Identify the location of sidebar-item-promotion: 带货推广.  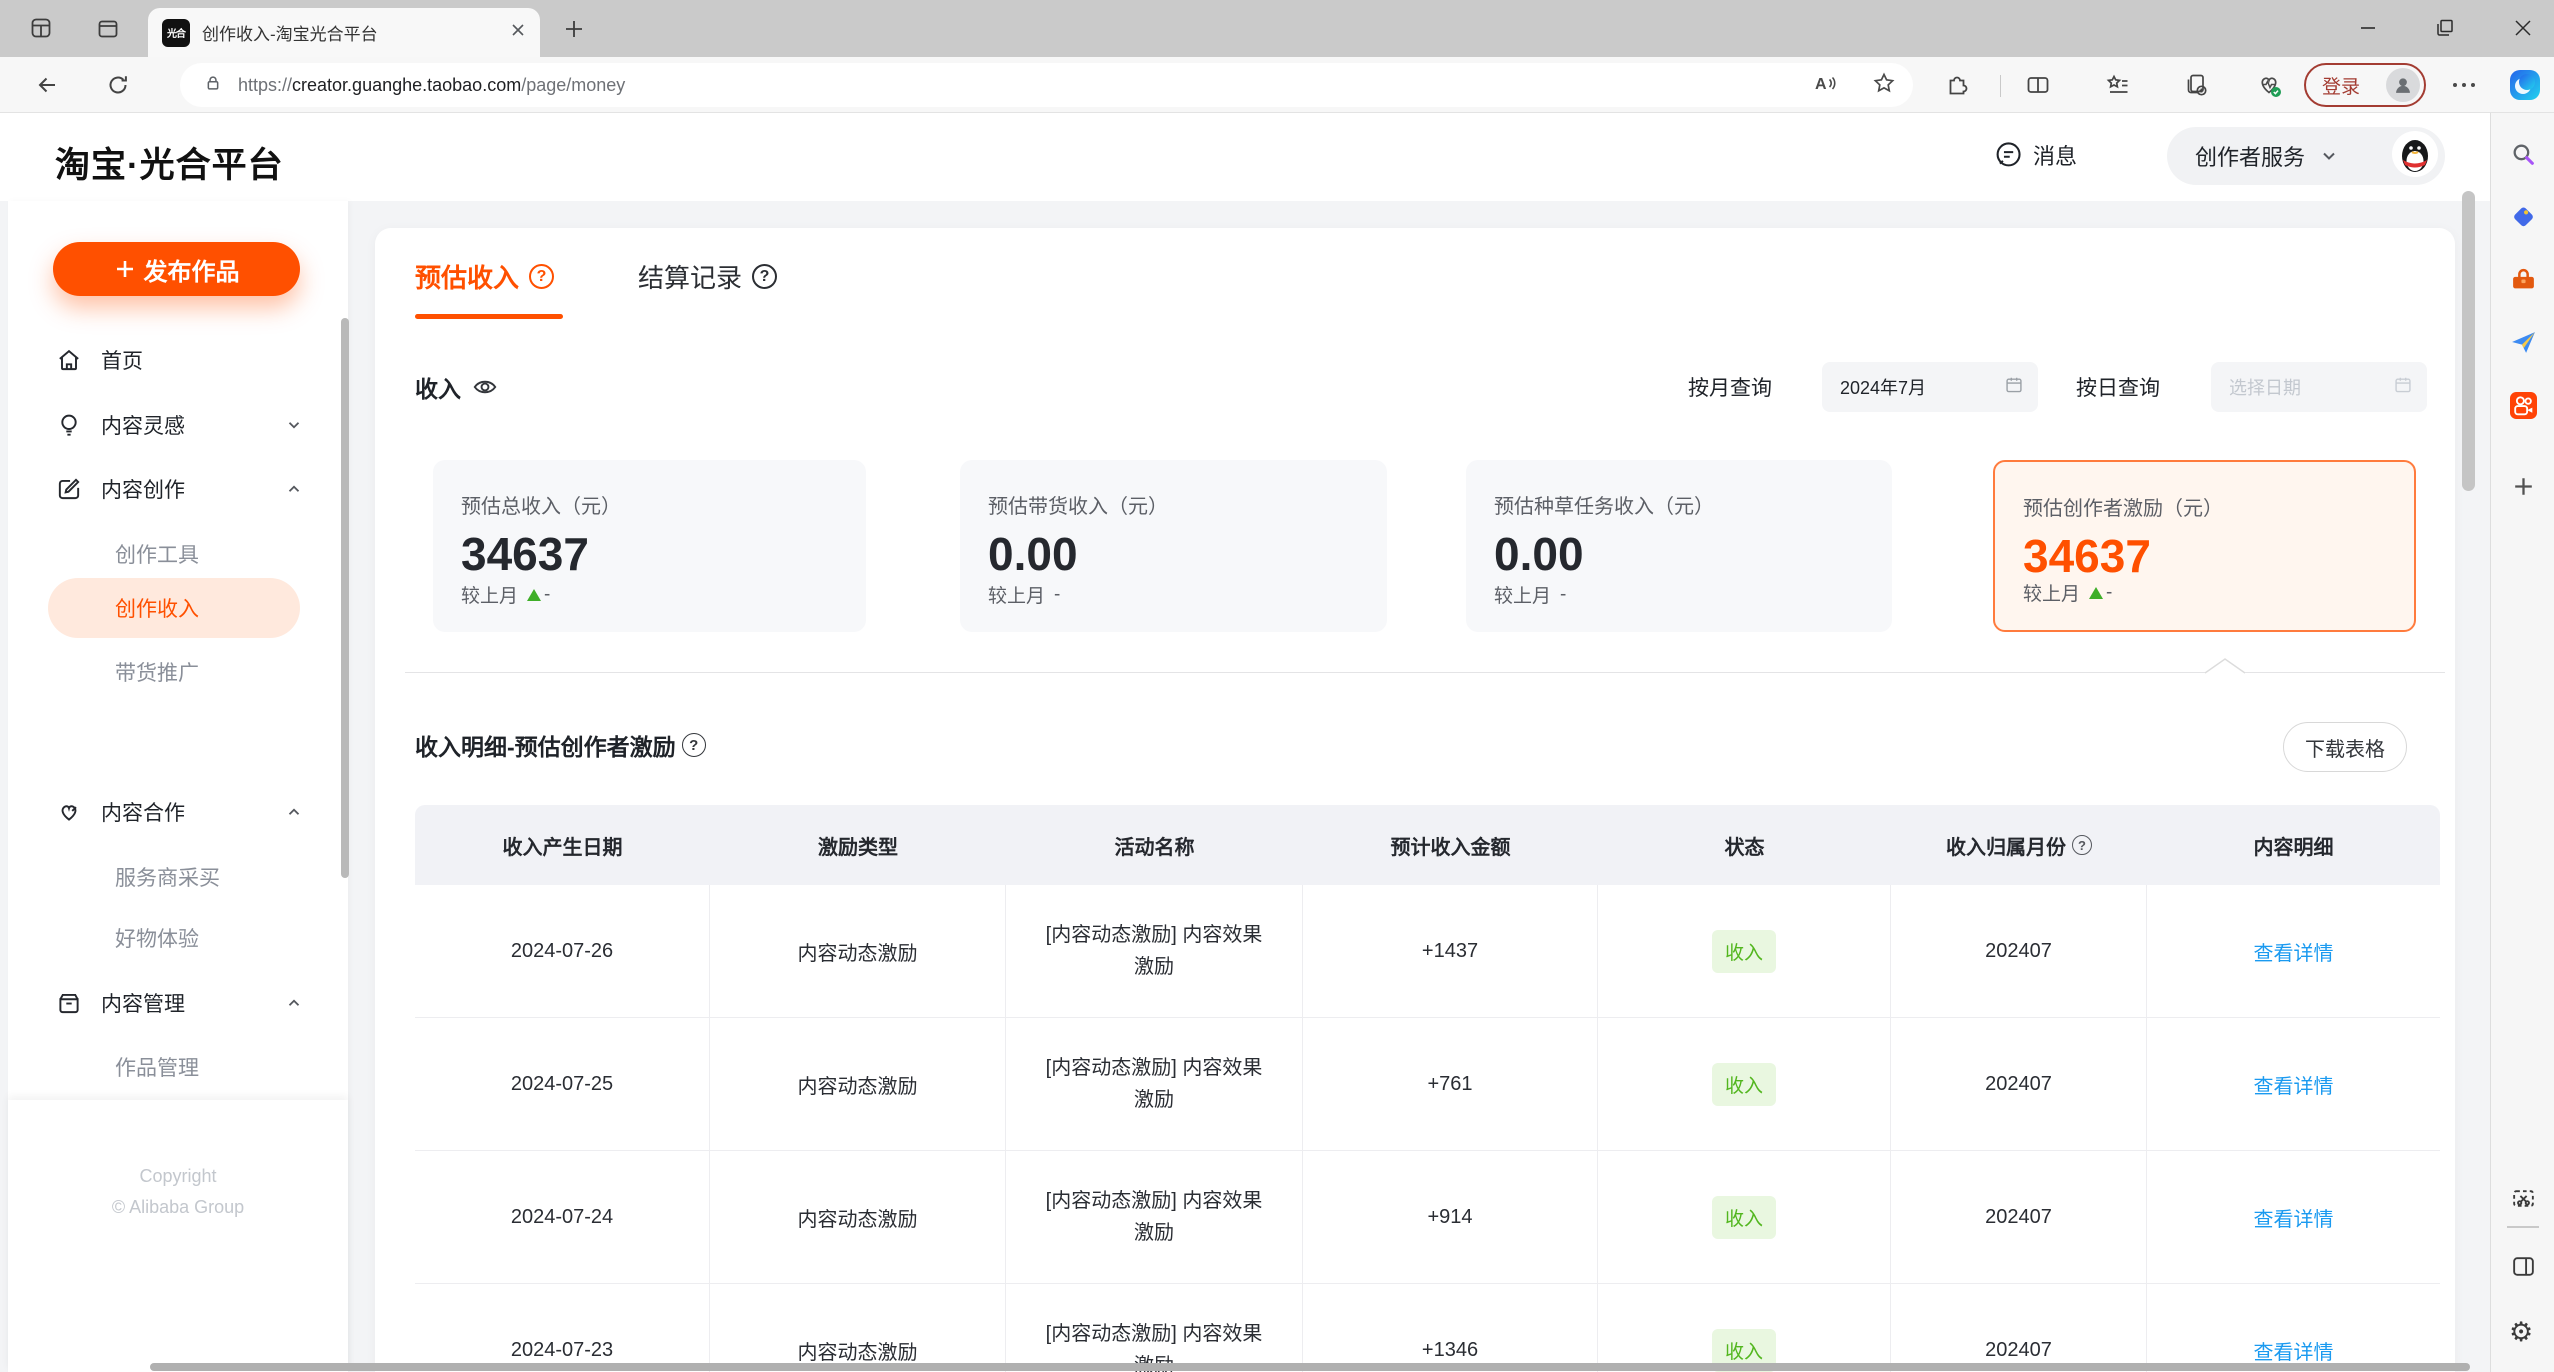
(157, 672).